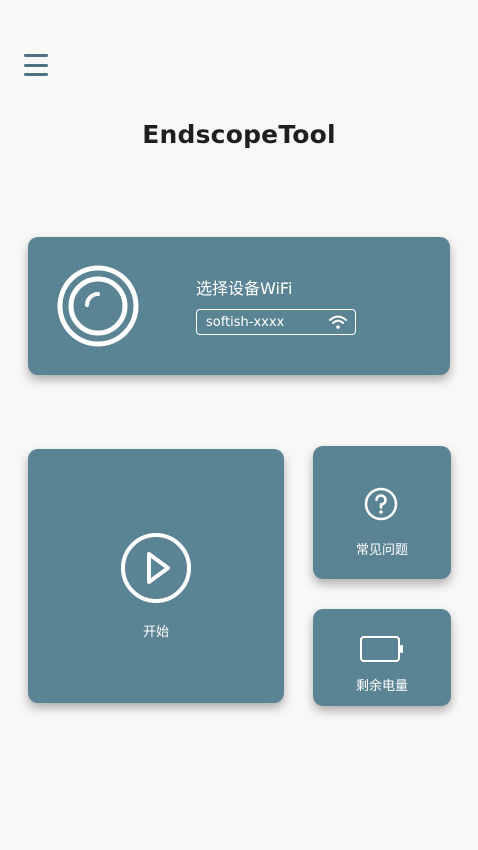 This screenshot has width=478, height=850. I want to click on battery-label: 剩余电量, so click(381, 686).